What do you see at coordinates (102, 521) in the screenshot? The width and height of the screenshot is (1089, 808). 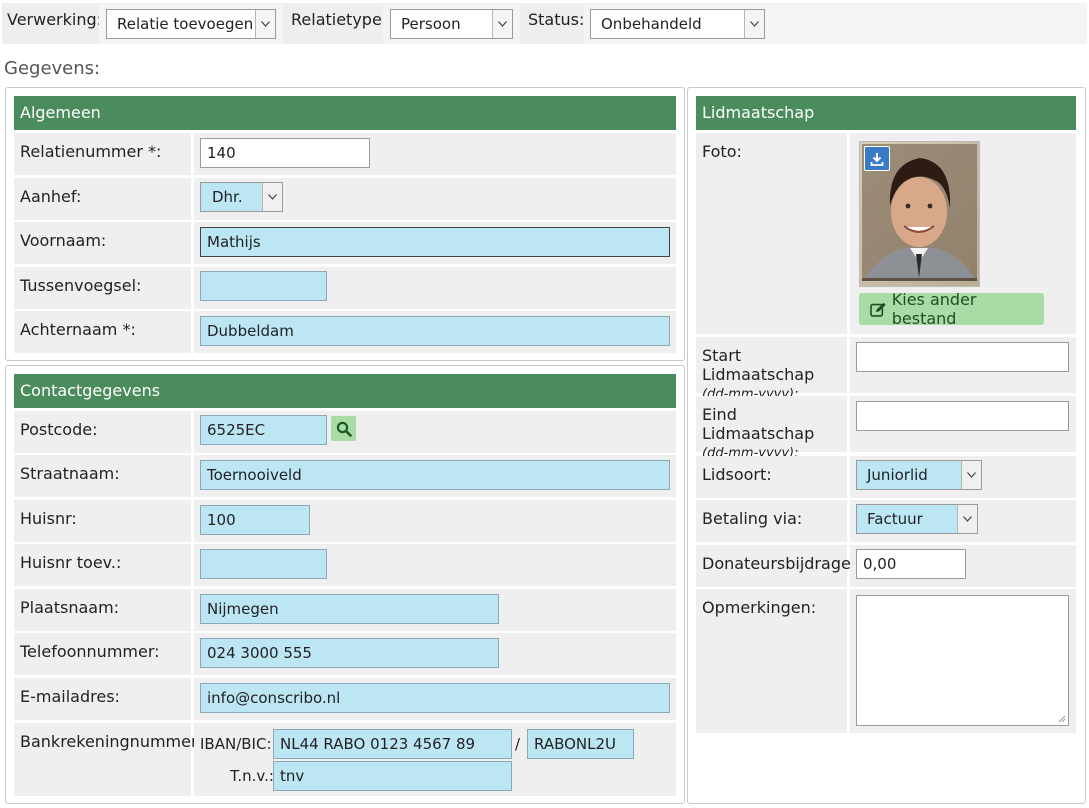 I see `huisnr-label: Huisnr:` at bounding box center [102, 521].